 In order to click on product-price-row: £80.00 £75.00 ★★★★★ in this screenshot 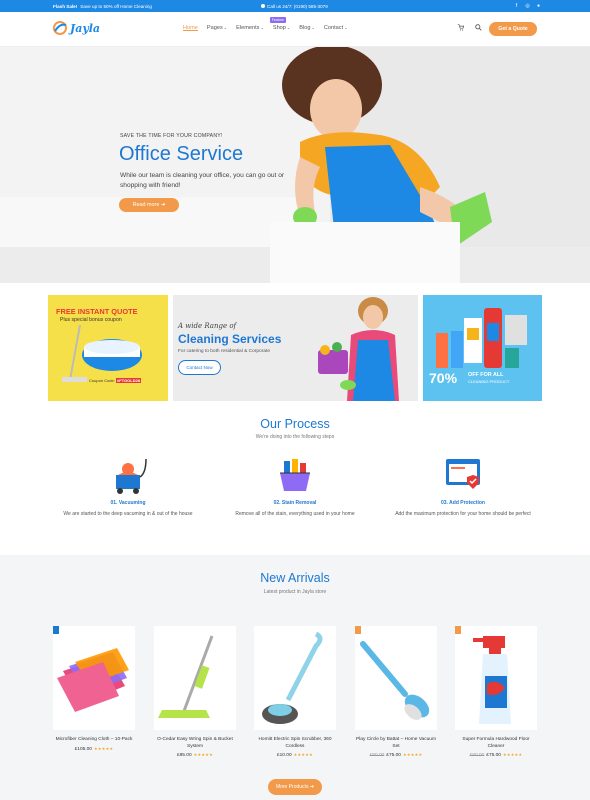, I will do `click(396, 755)`.